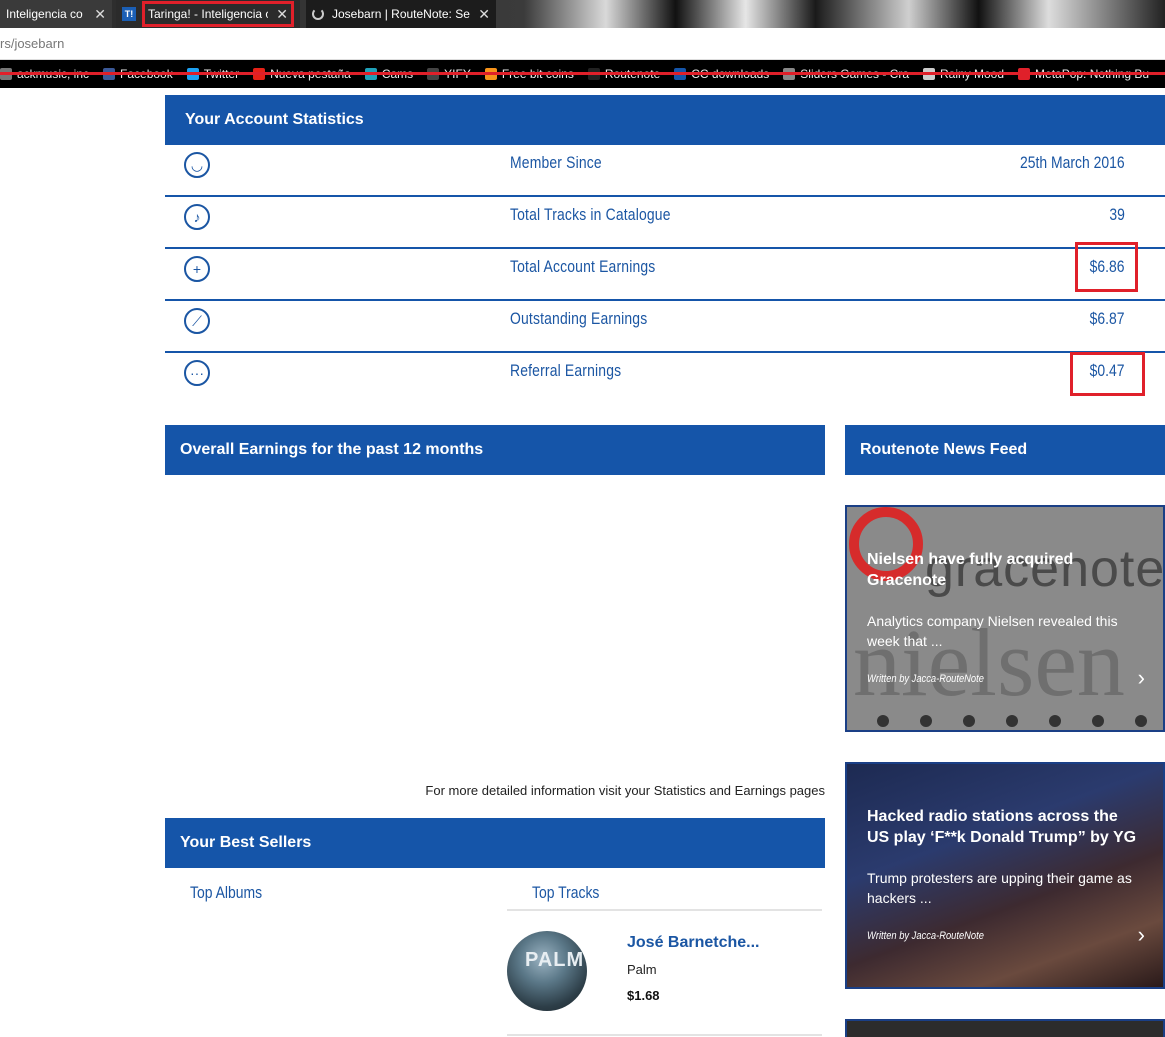 This screenshot has width=1165, height=1037. What do you see at coordinates (643, 995) in the screenshot?
I see `track-price: $1.68` at bounding box center [643, 995].